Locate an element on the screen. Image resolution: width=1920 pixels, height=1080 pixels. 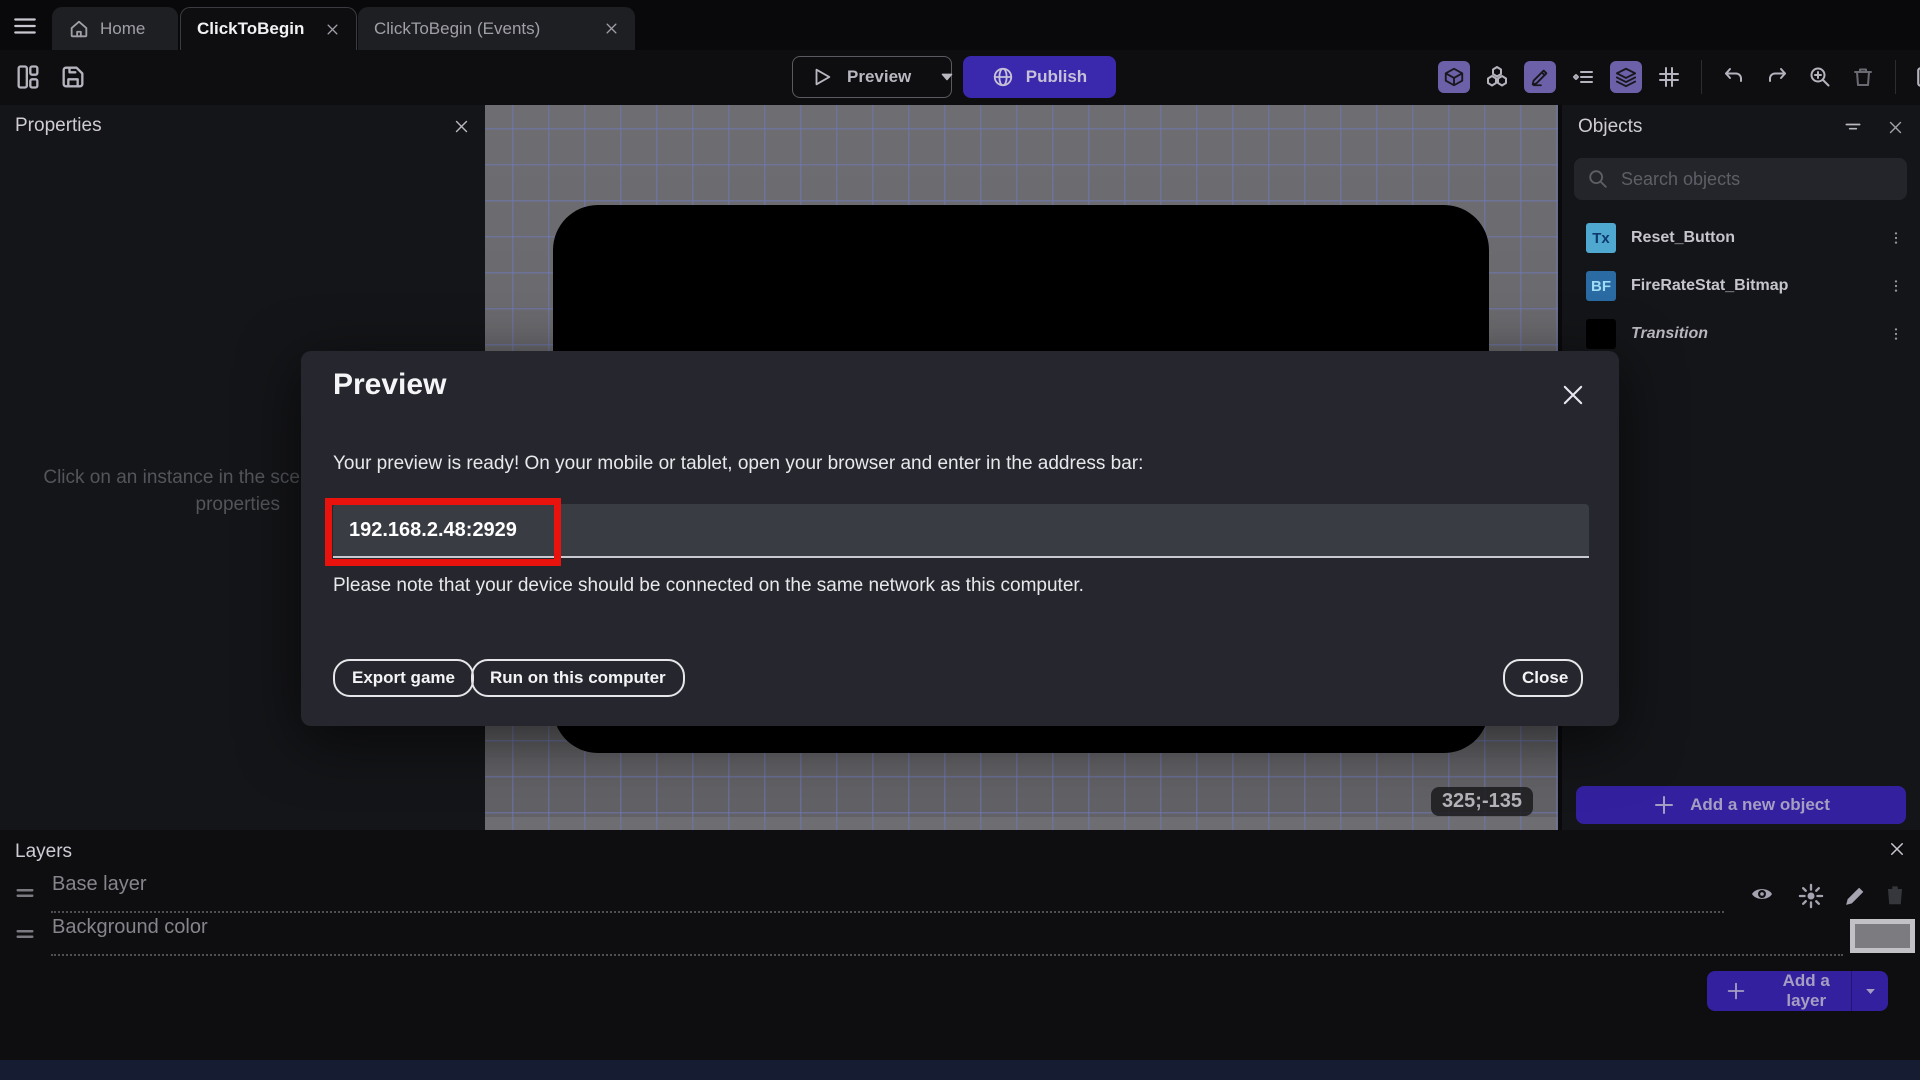
menu-icon is located at coordinates (25, 26).